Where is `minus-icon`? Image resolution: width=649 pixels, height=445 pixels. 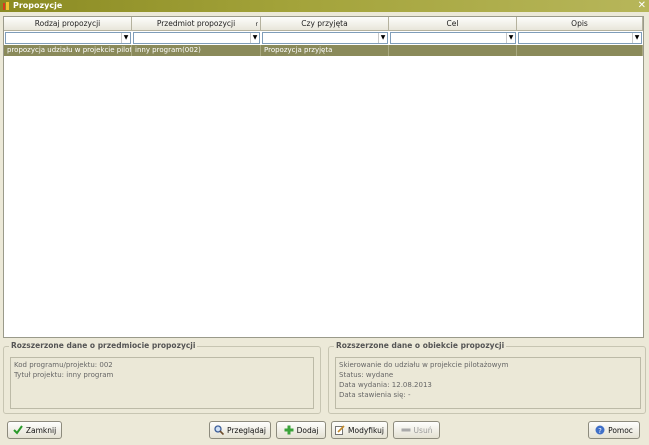 minus-icon is located at coordinates (406, 430).